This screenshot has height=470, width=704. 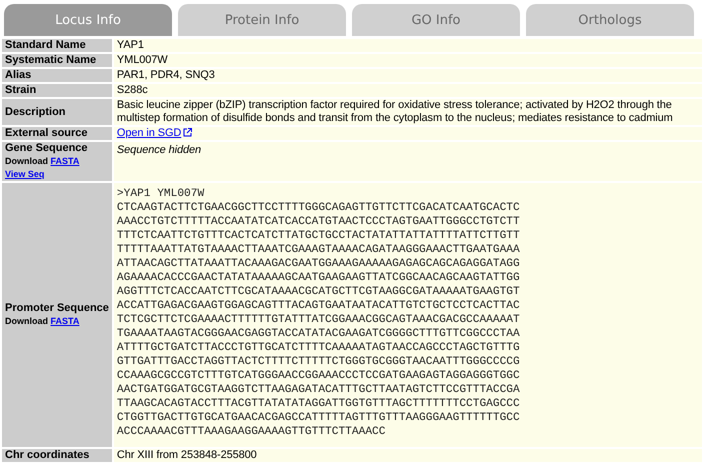 I want to click on sequence-line: GTTGATTTGACCTAGGTTACTCTTTTCTTTTTCTGGGTGCGGGTAACAATTTGGGCCCCG, so click(x=318, y=362).